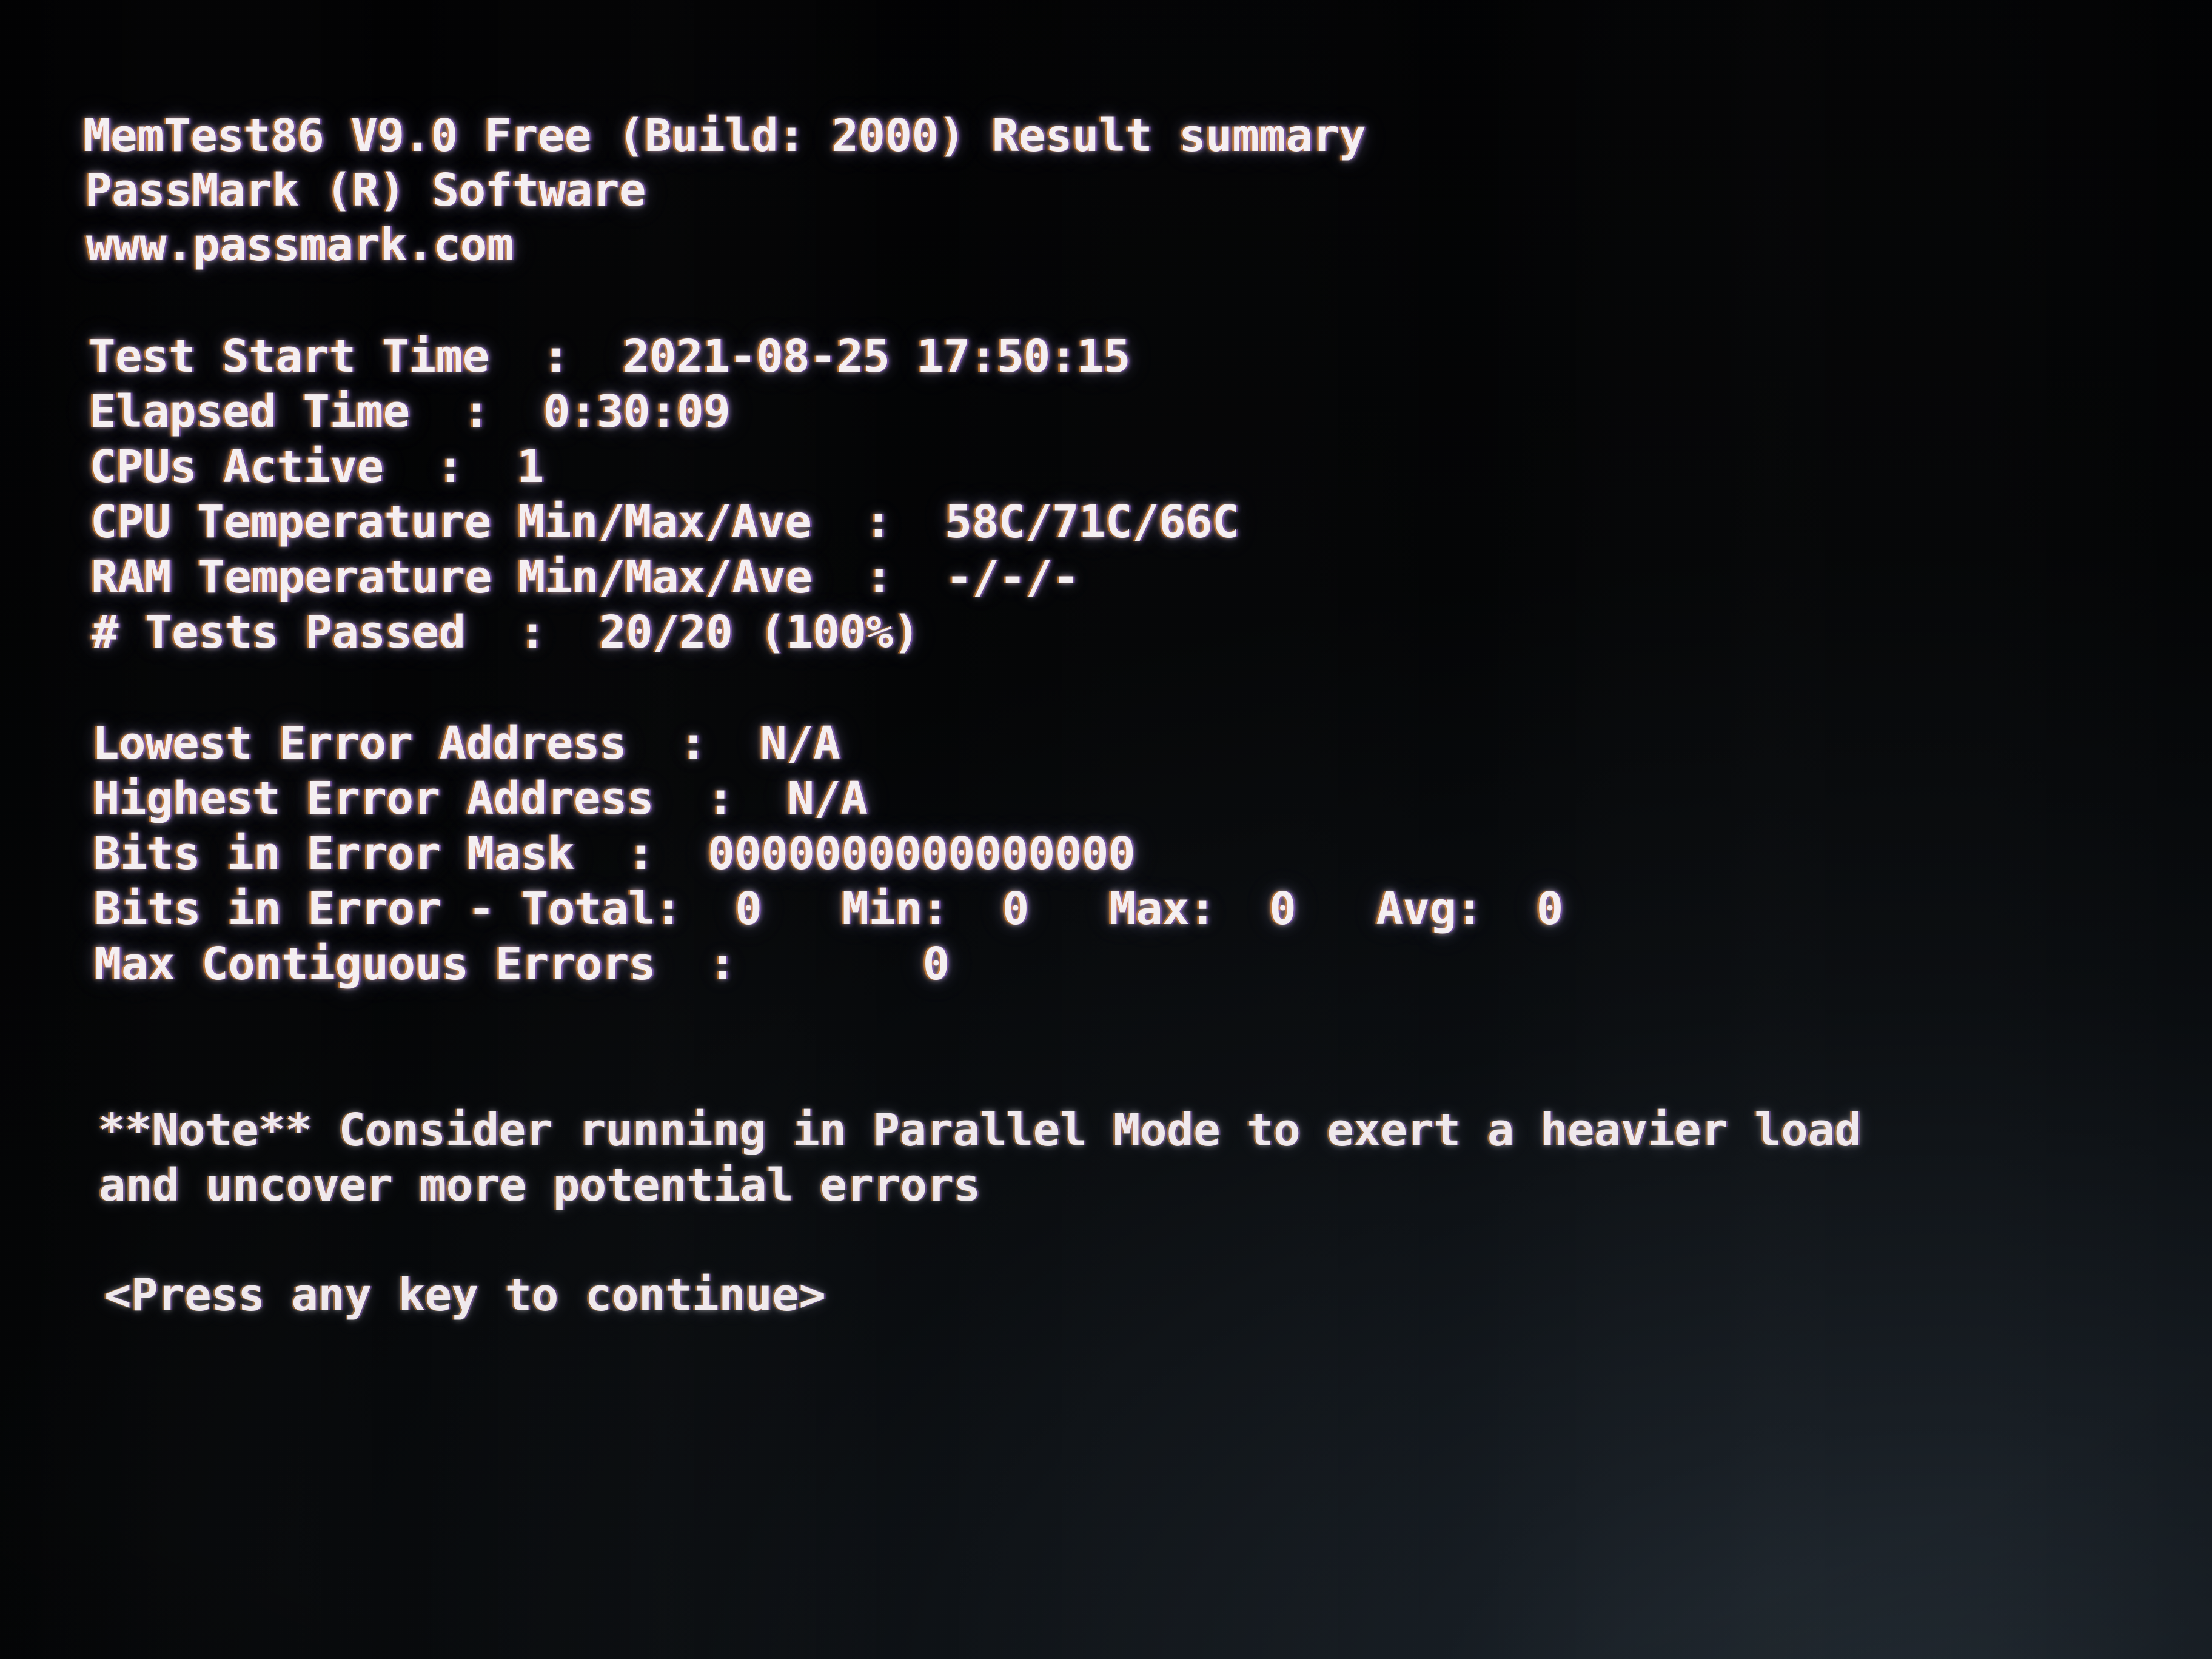 Image resolution: width=2212 pixels, height=1659 pixels. I want to click on website-line: www.passmark.com, so click(300, 245).